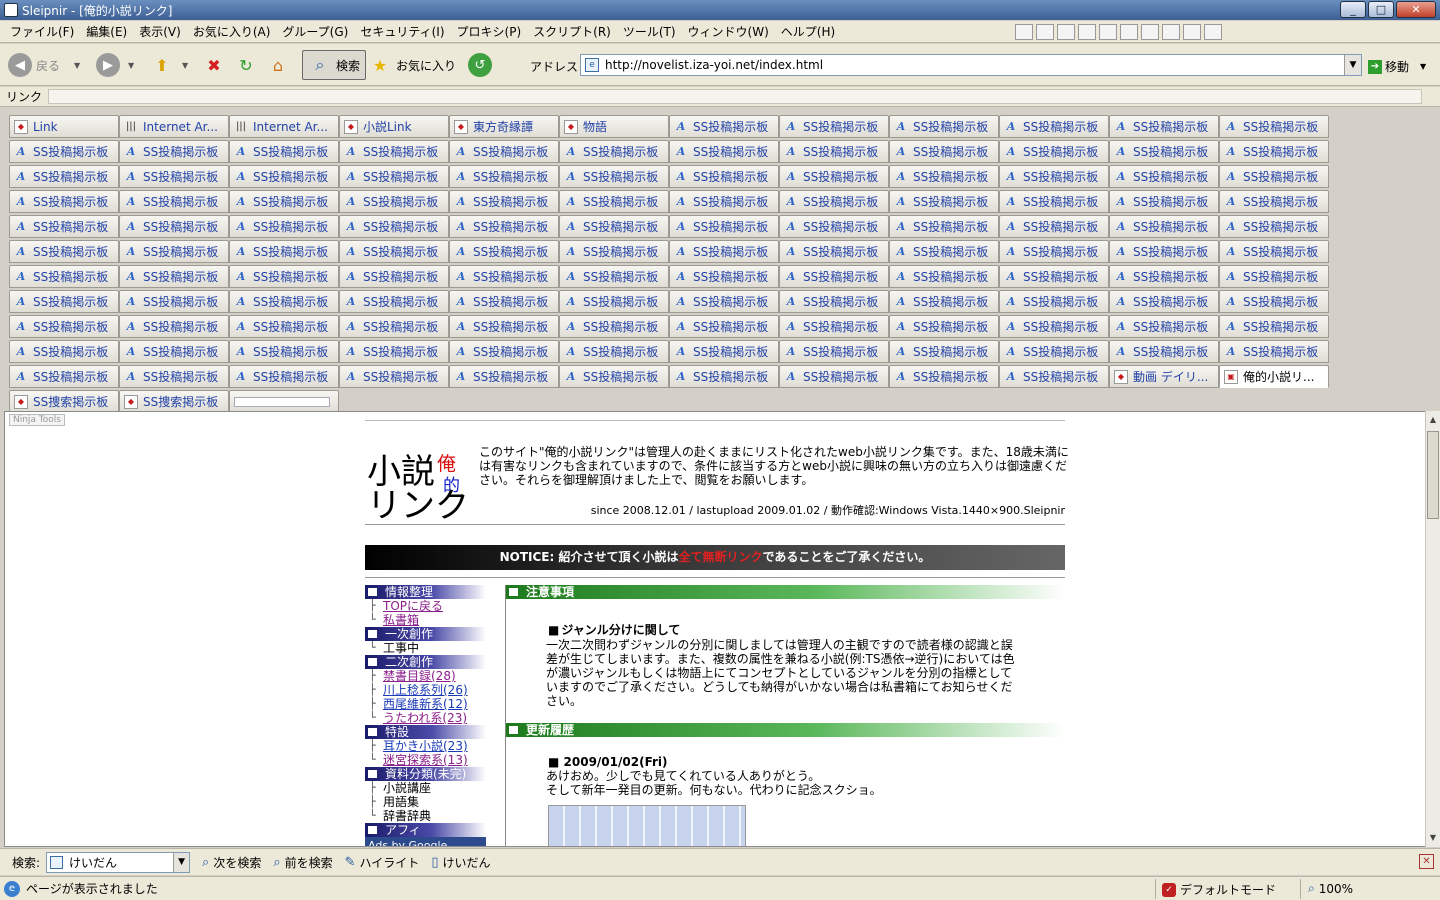 The image size is (1440, 900). What do you see at coordinates (1381, 9) in the screenshot?
I see `maximize-button: □` at bounding box center [1381, 9].